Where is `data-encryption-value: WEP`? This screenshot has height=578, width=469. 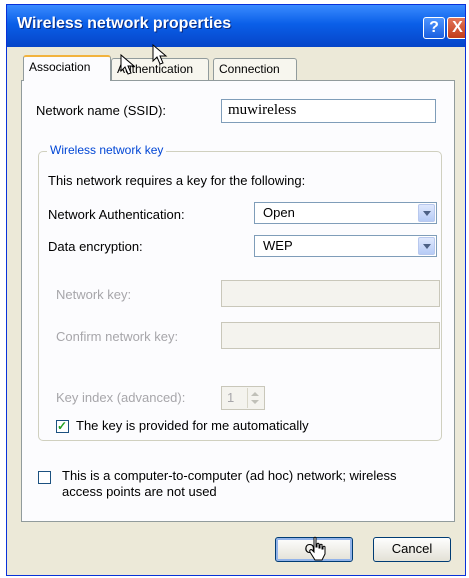 data-encryption-value: WEP is located at coordinates (278, 245).